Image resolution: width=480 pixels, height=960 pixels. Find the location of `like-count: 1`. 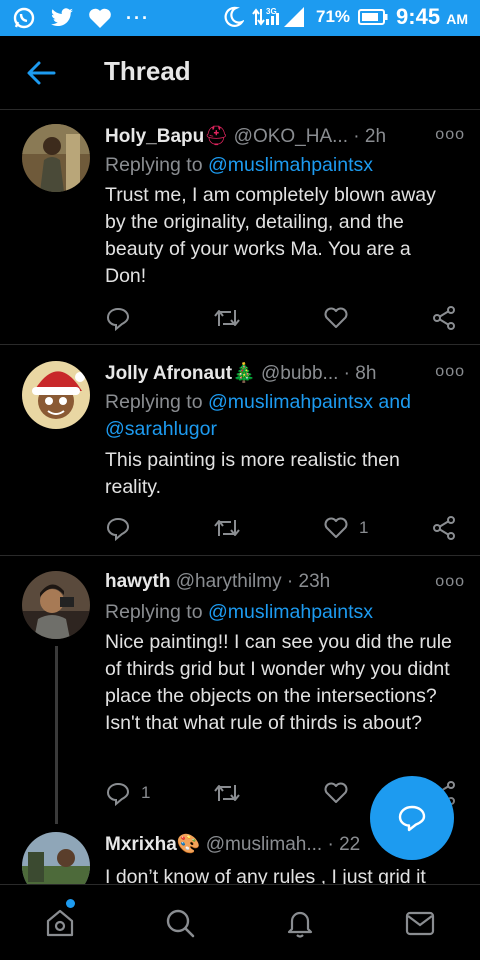

like-count: 1 is located at coordinates (364, 527).